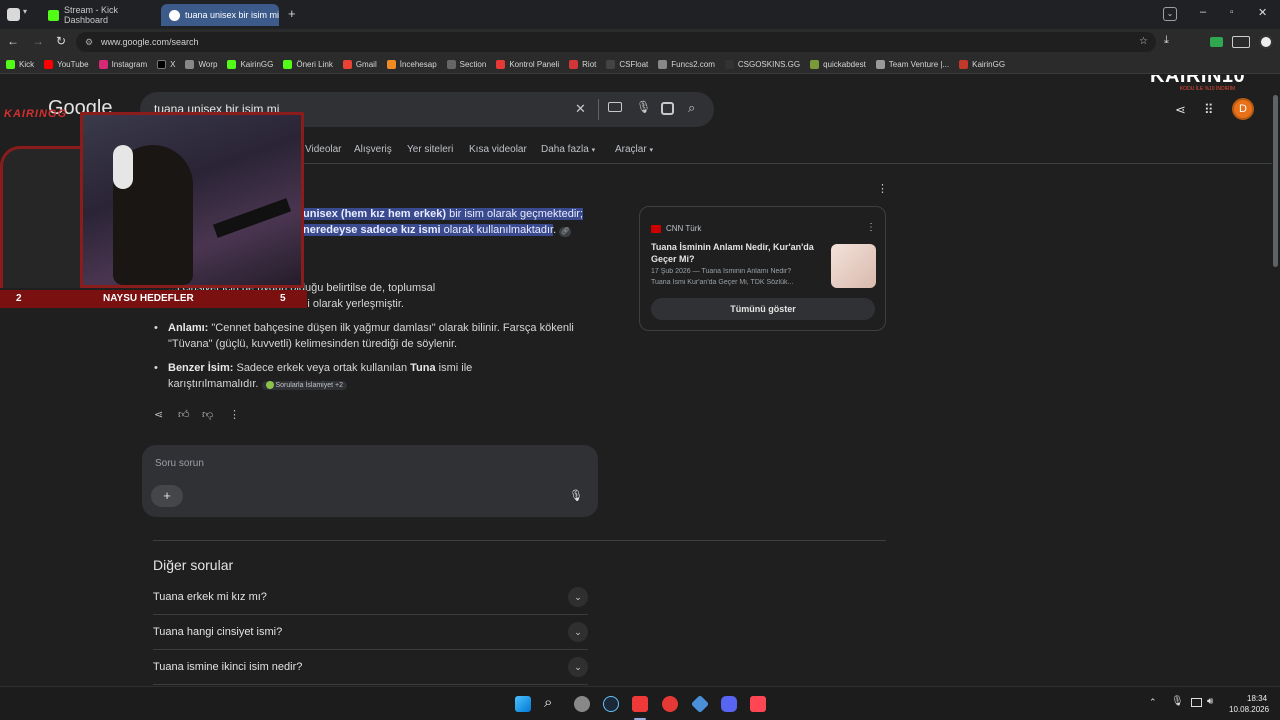 This screenshot has width=1280, height=720. I want to click on thumbs-up-icon: 👍︎, so click(184, 414).